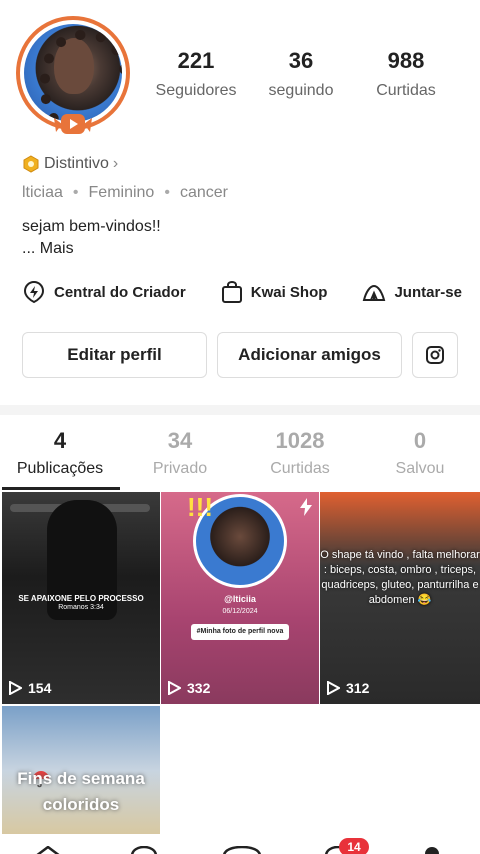 Image resolution: width=480 pixels, height=854 pixels. I want to click on stat-label: Seguidores, so click(196, 90).